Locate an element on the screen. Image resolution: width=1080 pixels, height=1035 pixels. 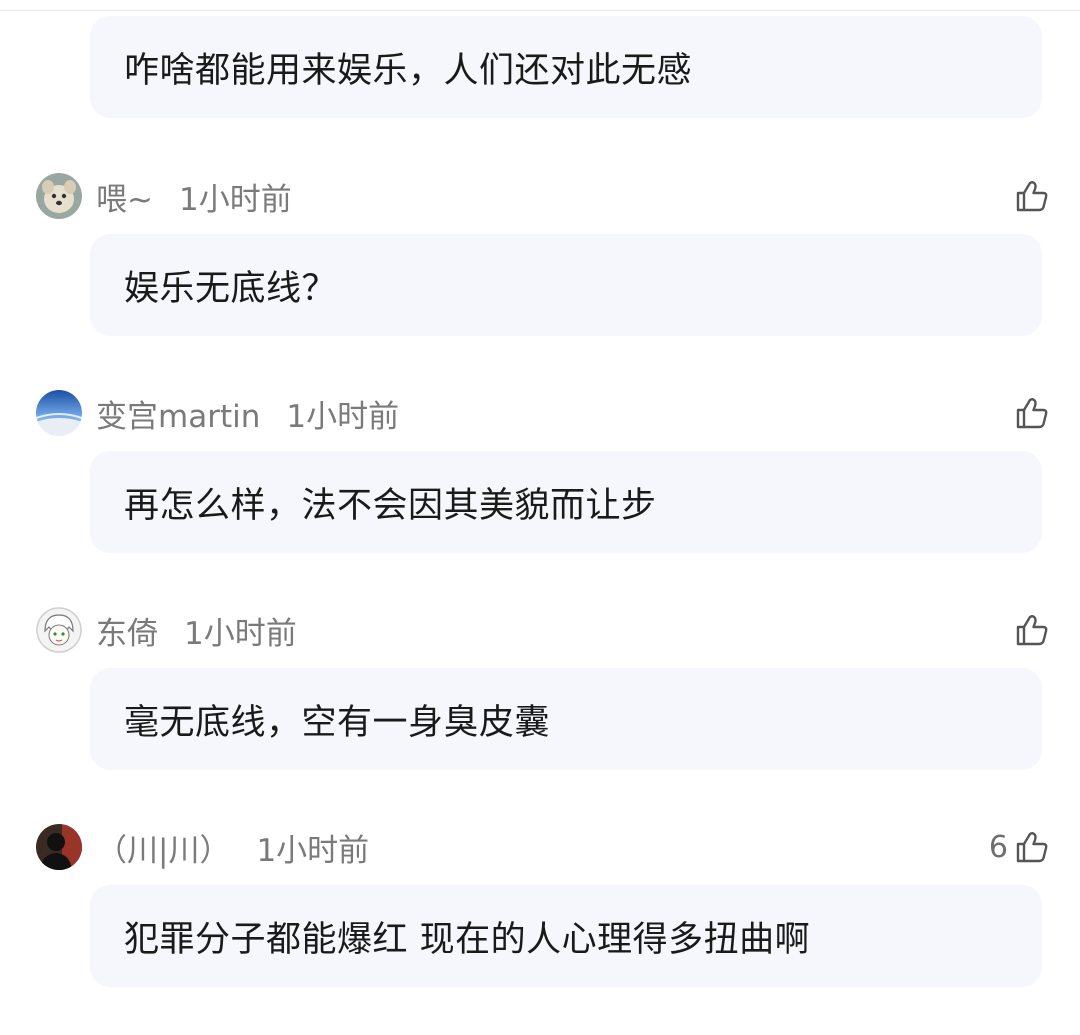
comment-author: （川|川） is located at coordinates (163, 847).